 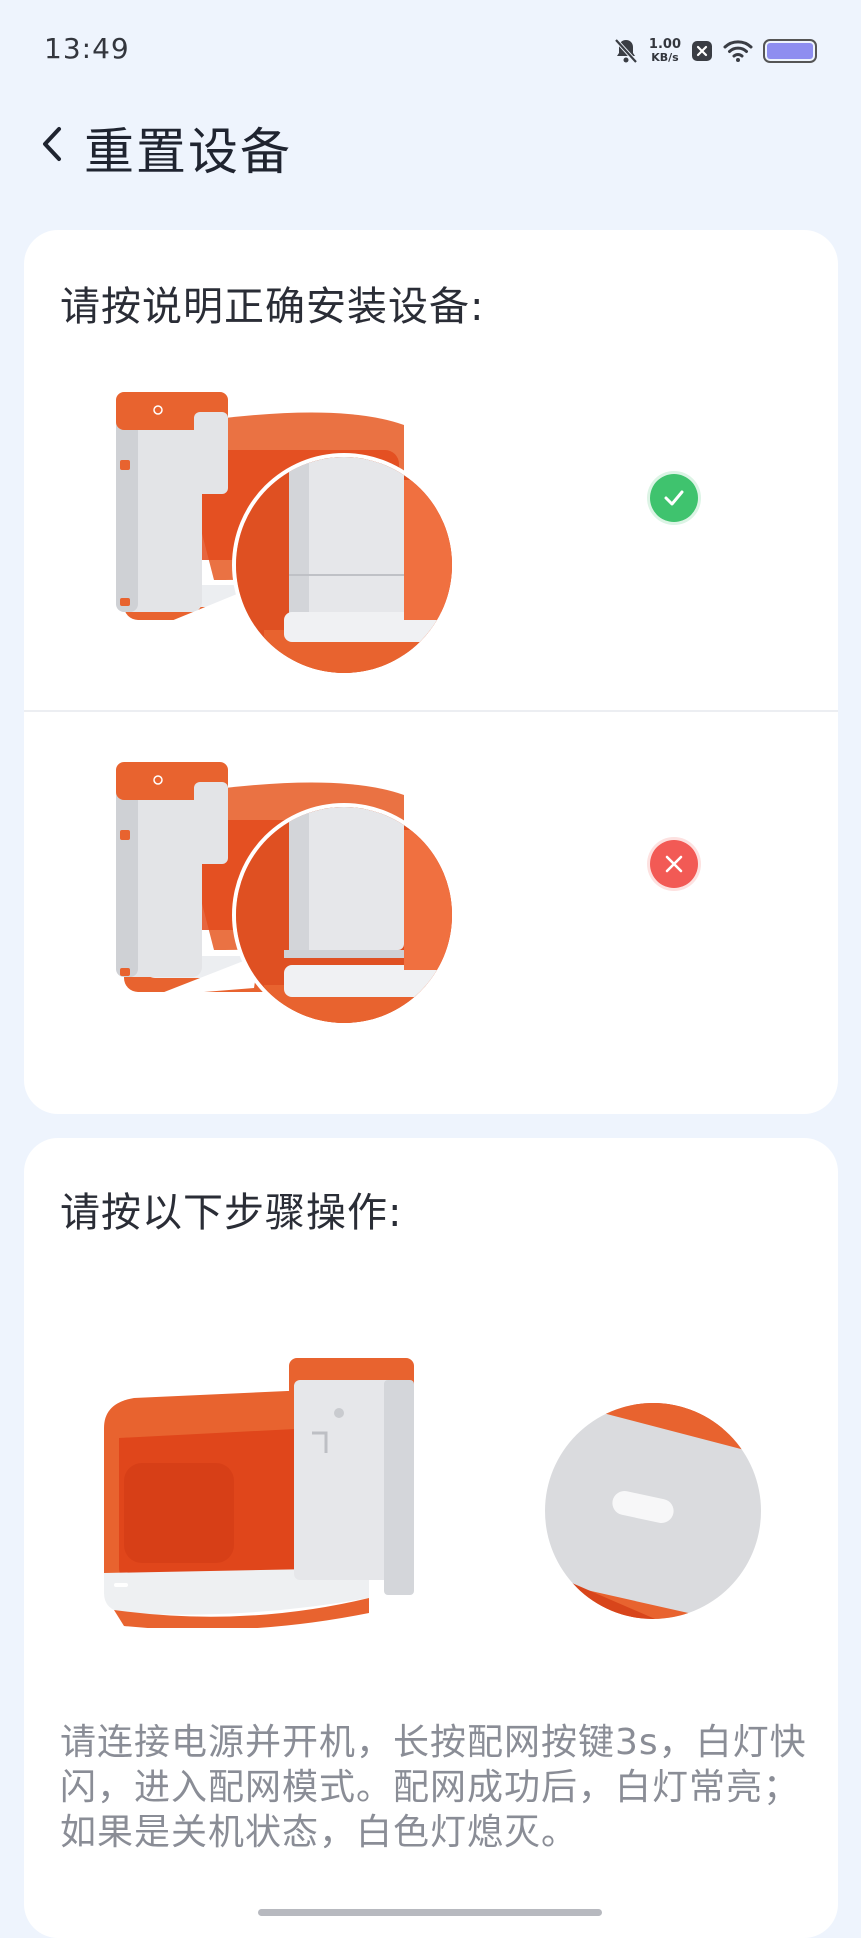 I want to click on home-indicator, so click(x=430, y=1912).